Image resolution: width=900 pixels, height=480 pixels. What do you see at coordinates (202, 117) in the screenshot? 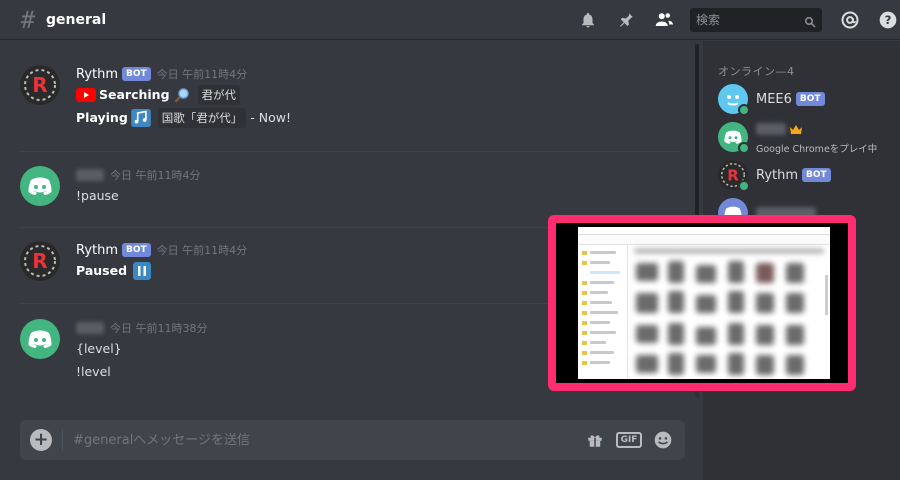
I see `inline-code: 国歌「君が代」` at bounding box center [202, 117].